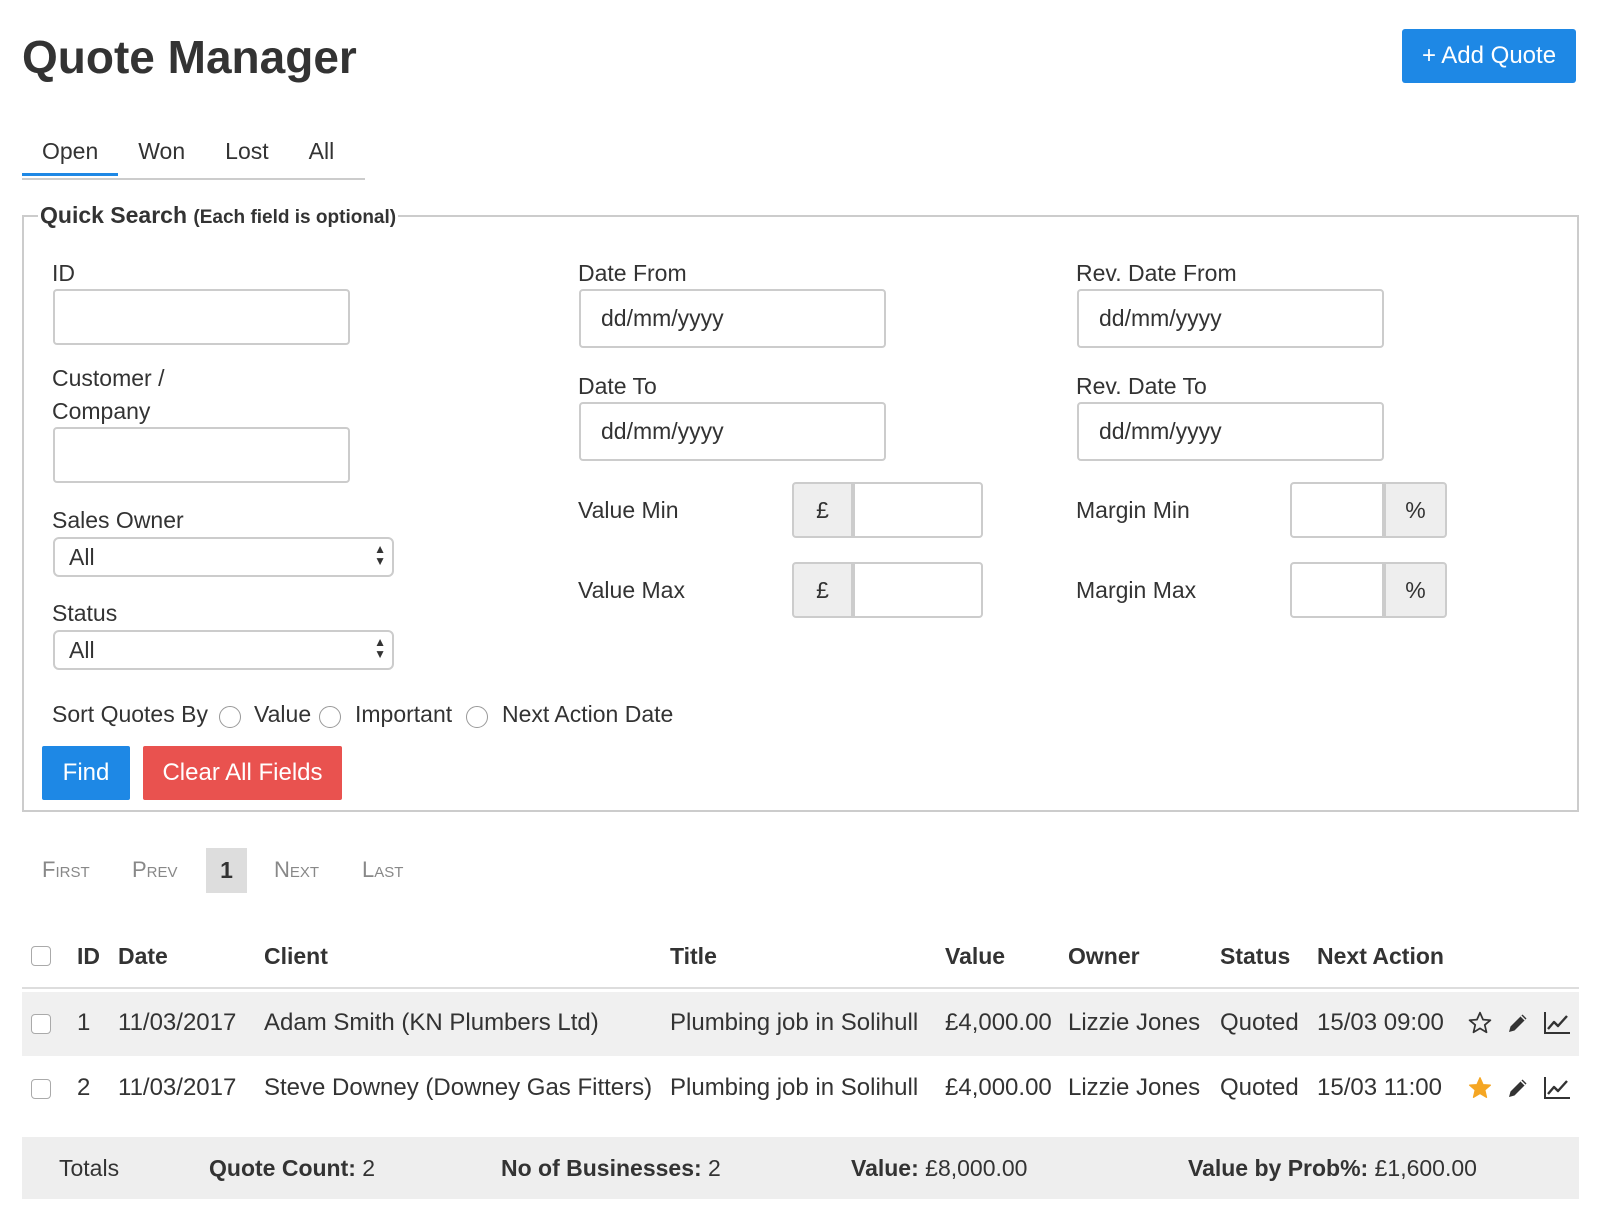  What do you see at coordinates (628, 510) in the screenshot?
I see `value-min-label: Value Min` at bounding box center [628, 510].